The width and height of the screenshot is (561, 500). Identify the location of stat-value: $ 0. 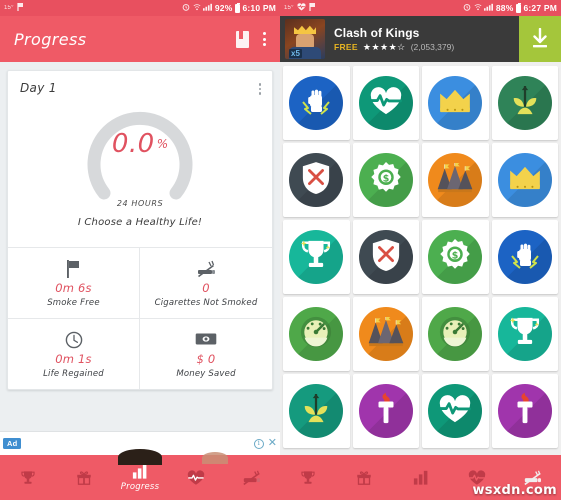
(206, 359).